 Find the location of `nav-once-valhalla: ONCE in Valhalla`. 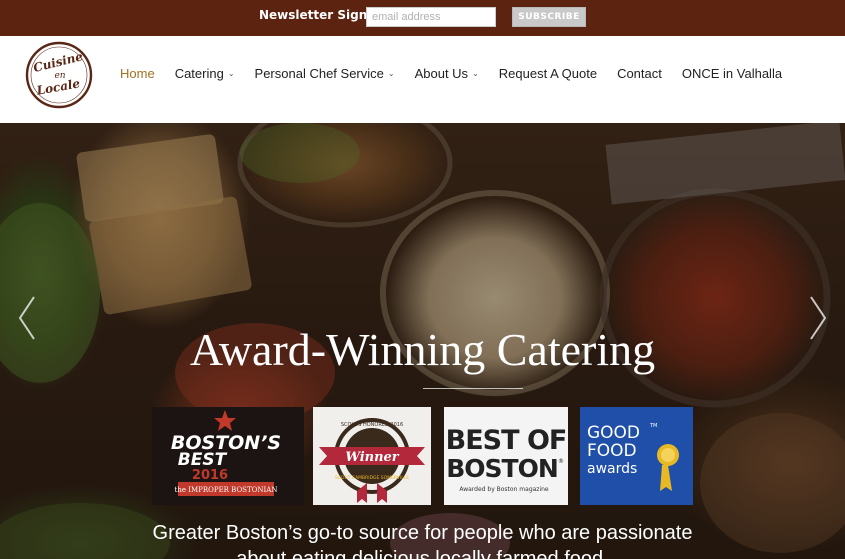

nav-once-valhalla: ONCE in Valhalla is located at coordinates (732, 73).